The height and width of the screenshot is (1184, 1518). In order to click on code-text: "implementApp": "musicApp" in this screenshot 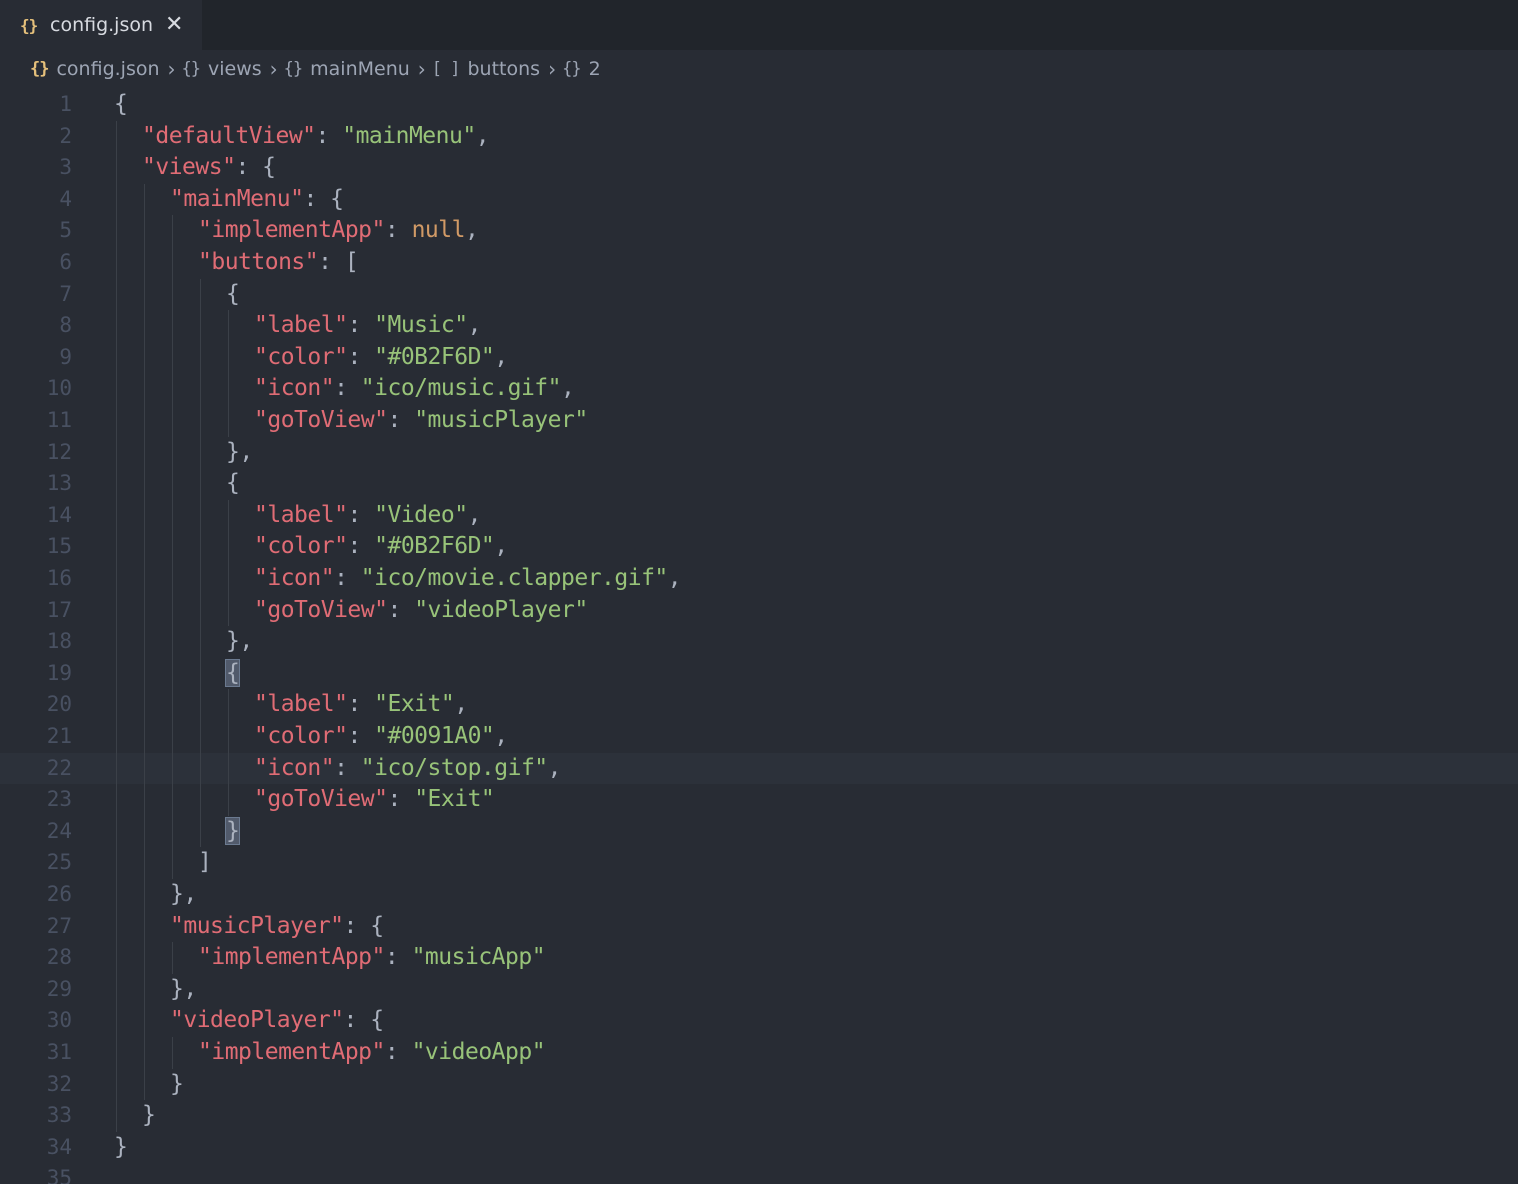, I will do `click(372, 958)`.